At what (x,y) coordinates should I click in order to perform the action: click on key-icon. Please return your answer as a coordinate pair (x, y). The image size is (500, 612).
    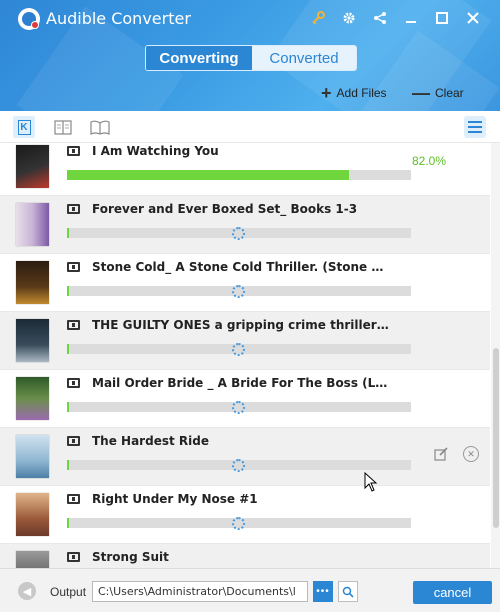
    Looking at the image, I should click on (317, 18).